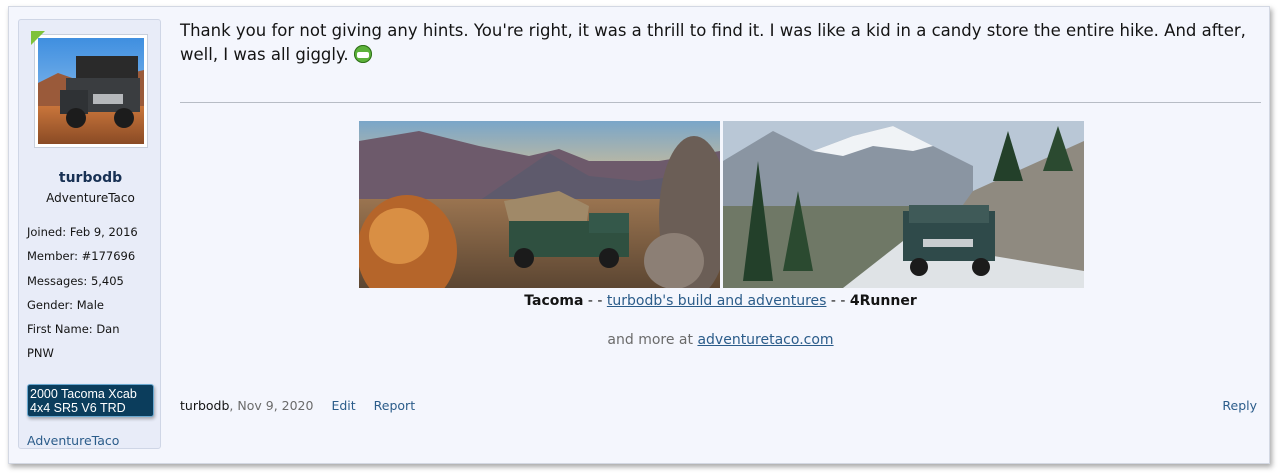 The image size is (1279, 476). I want to click on signature-divider, so click(720, 102).